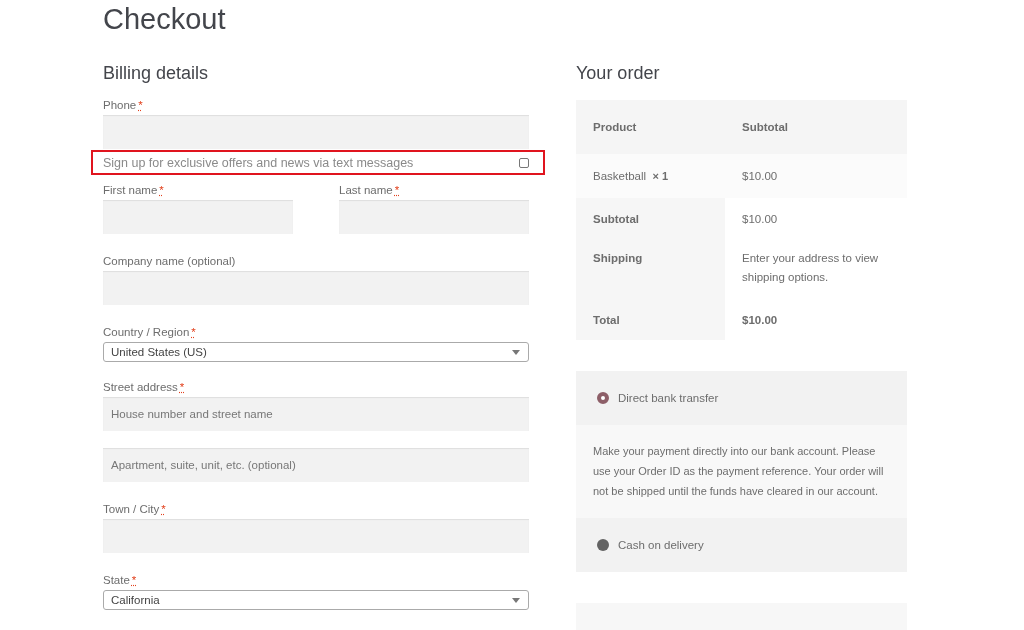 The image size is (1024, 630). I want to click on field-label: Town / City *, so click(135, 509).